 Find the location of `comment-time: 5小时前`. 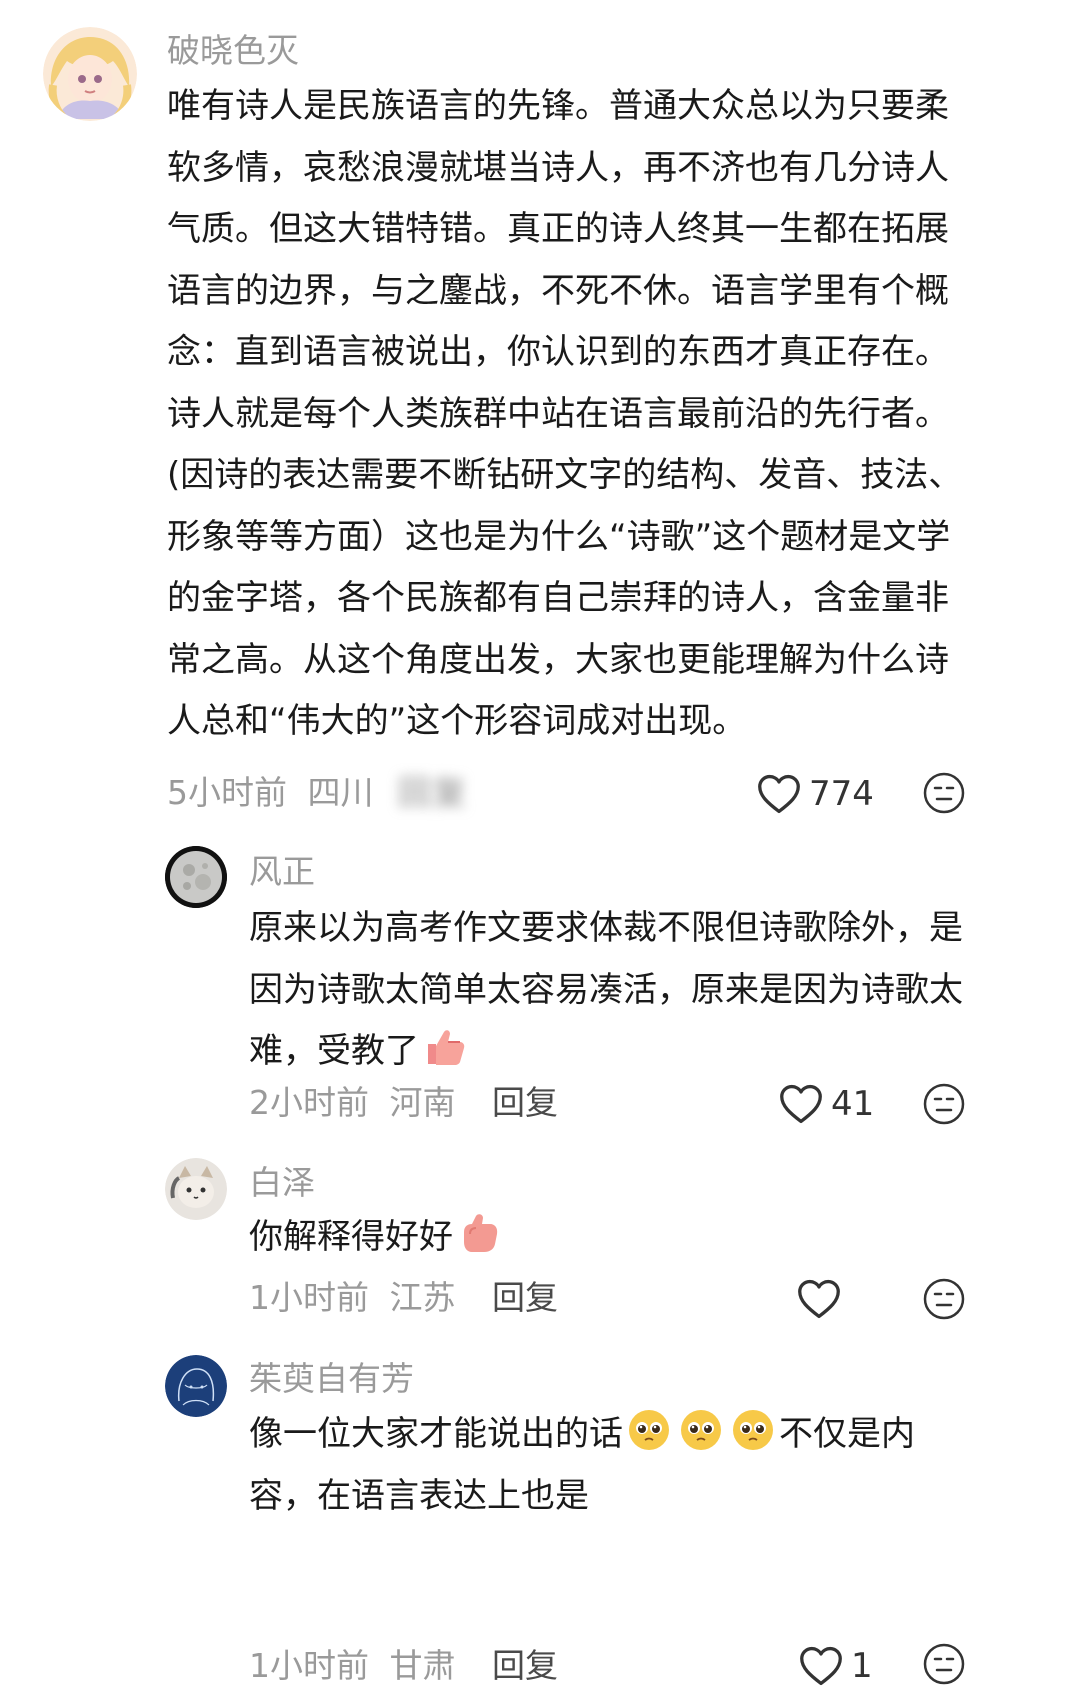

comment-time: 5小时前 is located at coordinates (227, 792).